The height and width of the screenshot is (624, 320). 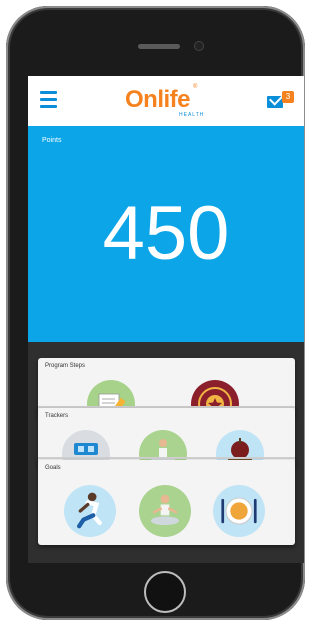 I want to click on card-title: Goals, so click(x=53, y=468).